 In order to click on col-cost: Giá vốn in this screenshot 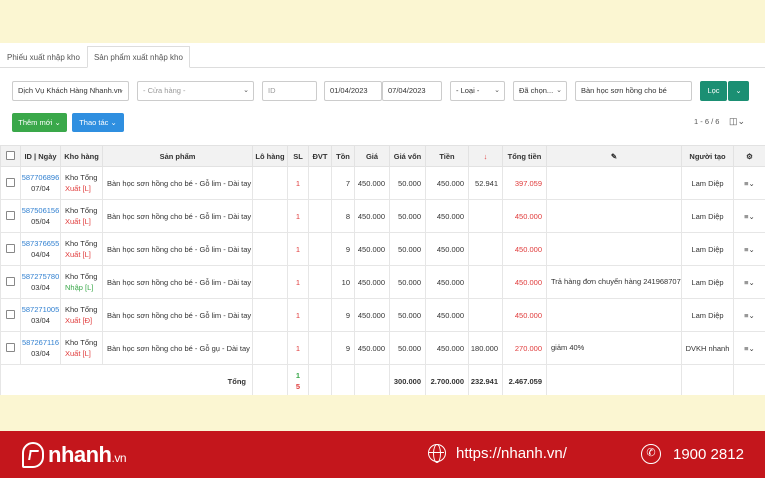, I will do `click(407, 156)`.